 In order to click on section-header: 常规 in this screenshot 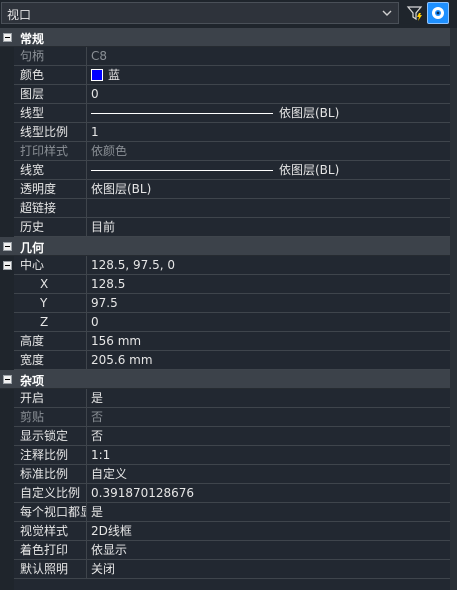, I will do `click(225, 37)`.